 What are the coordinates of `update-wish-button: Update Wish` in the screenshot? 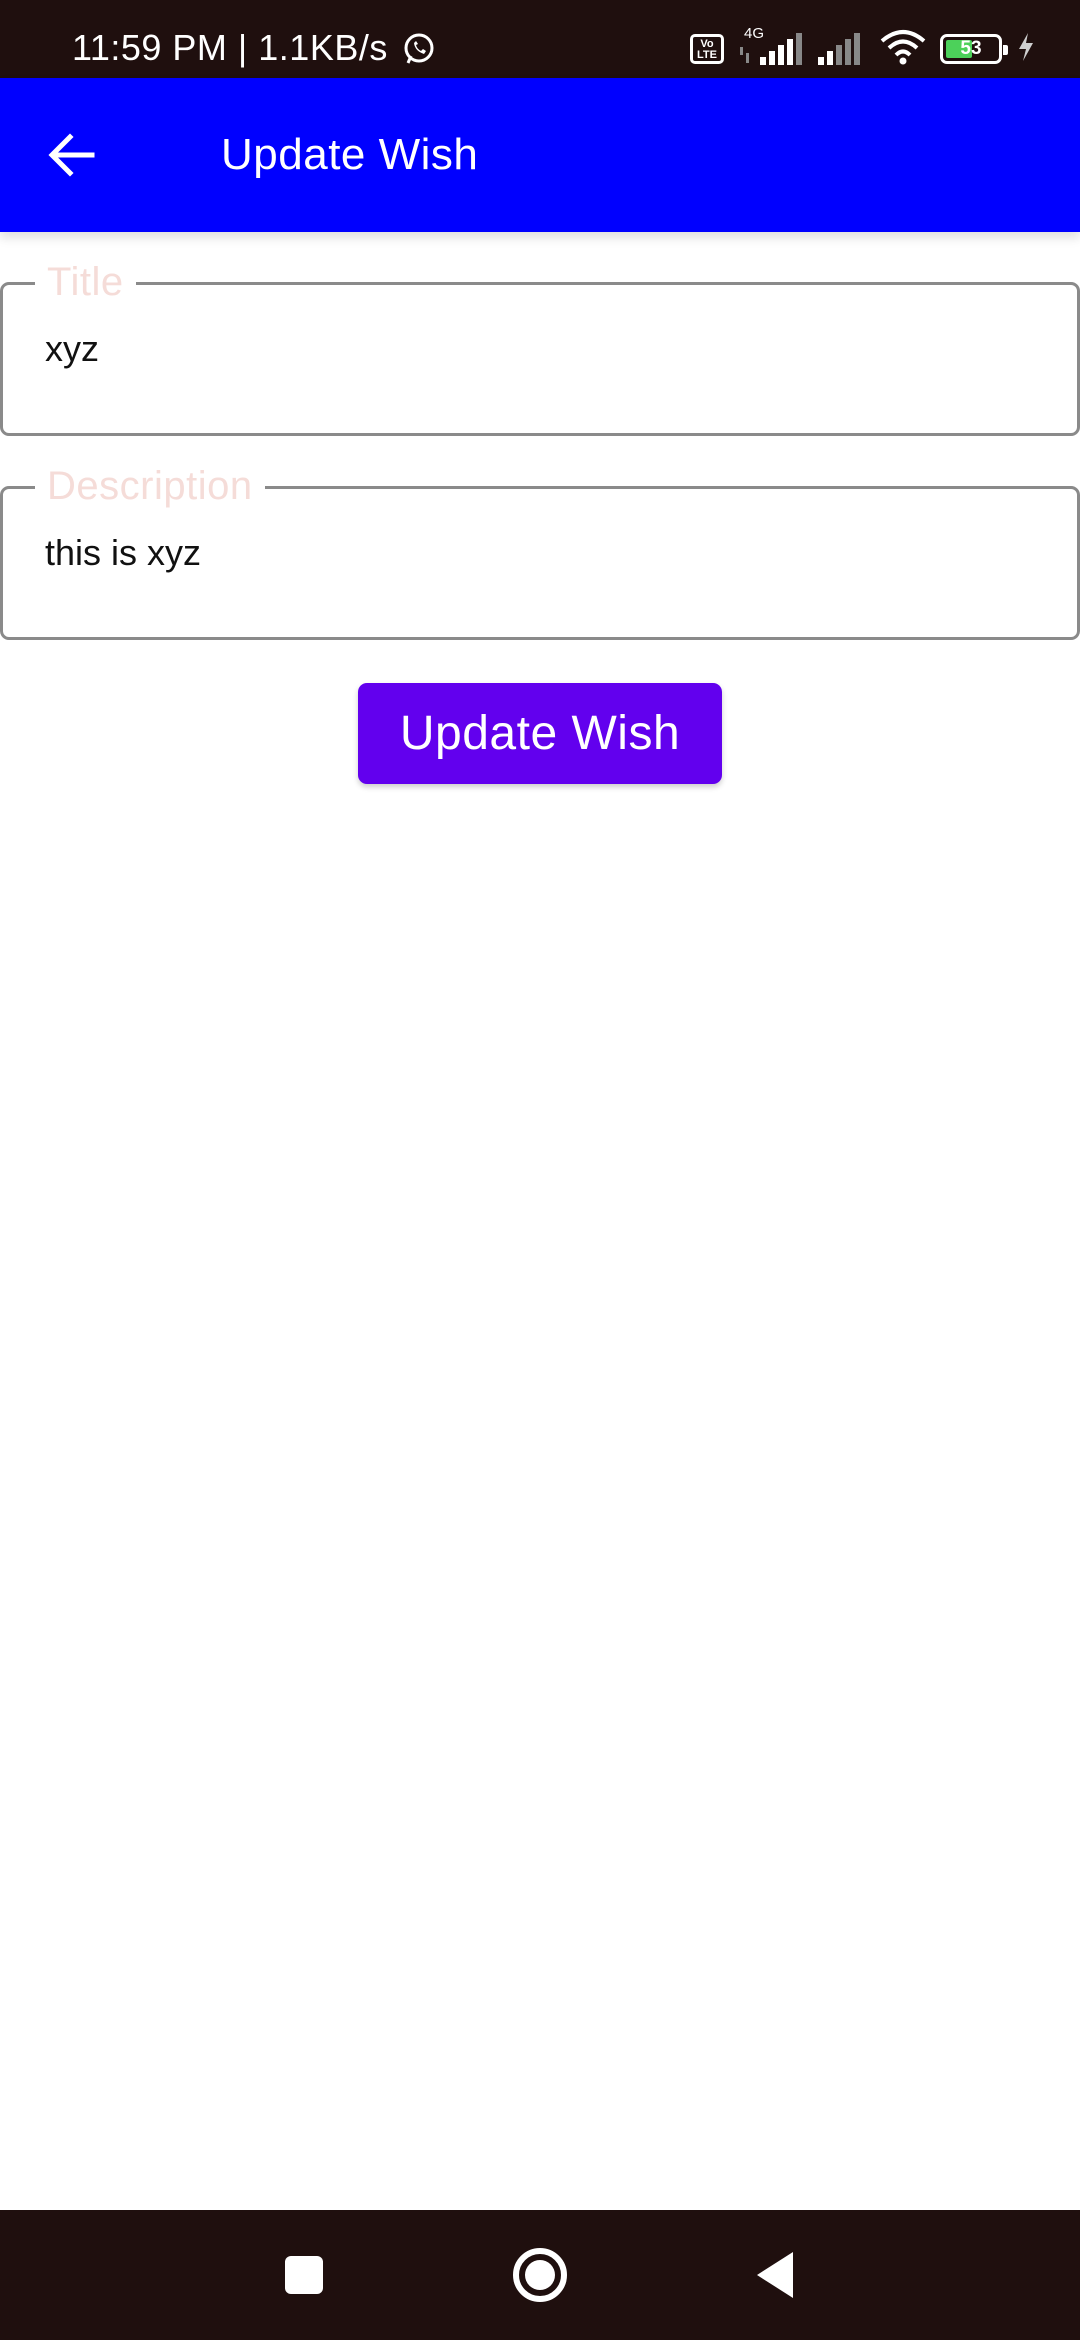 It's located at (540, 733).